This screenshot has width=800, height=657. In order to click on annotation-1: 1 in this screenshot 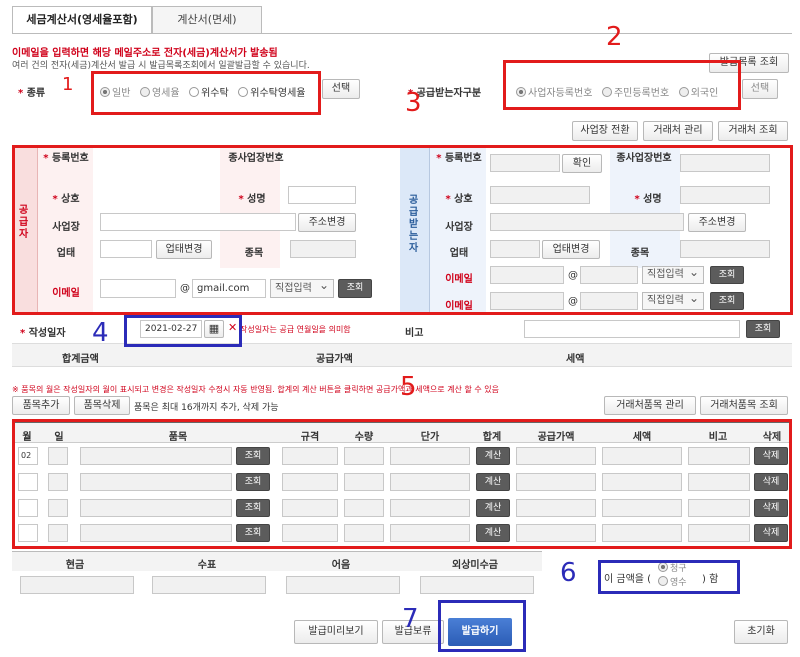, I will do `click(68, 84)`.